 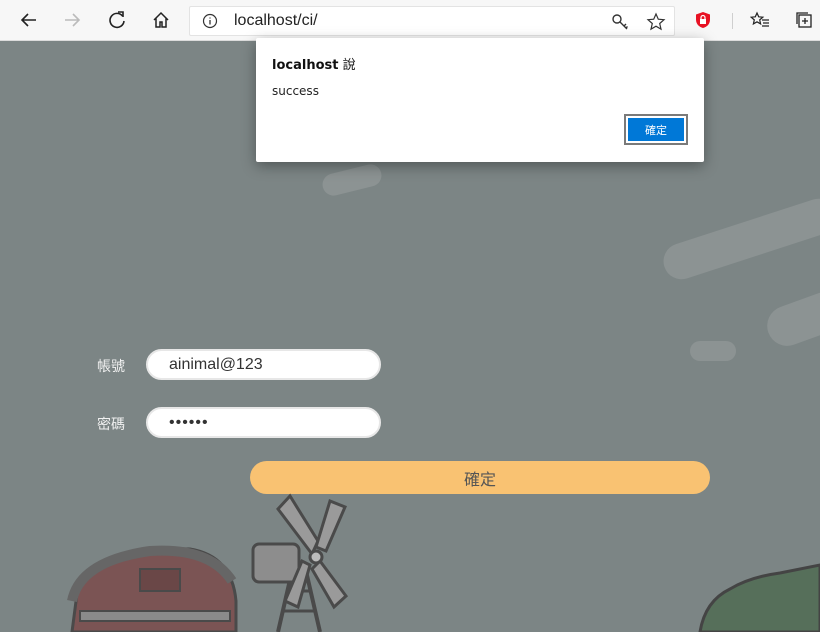 I want to click on favorites-icon, so click(x=760, y=20).